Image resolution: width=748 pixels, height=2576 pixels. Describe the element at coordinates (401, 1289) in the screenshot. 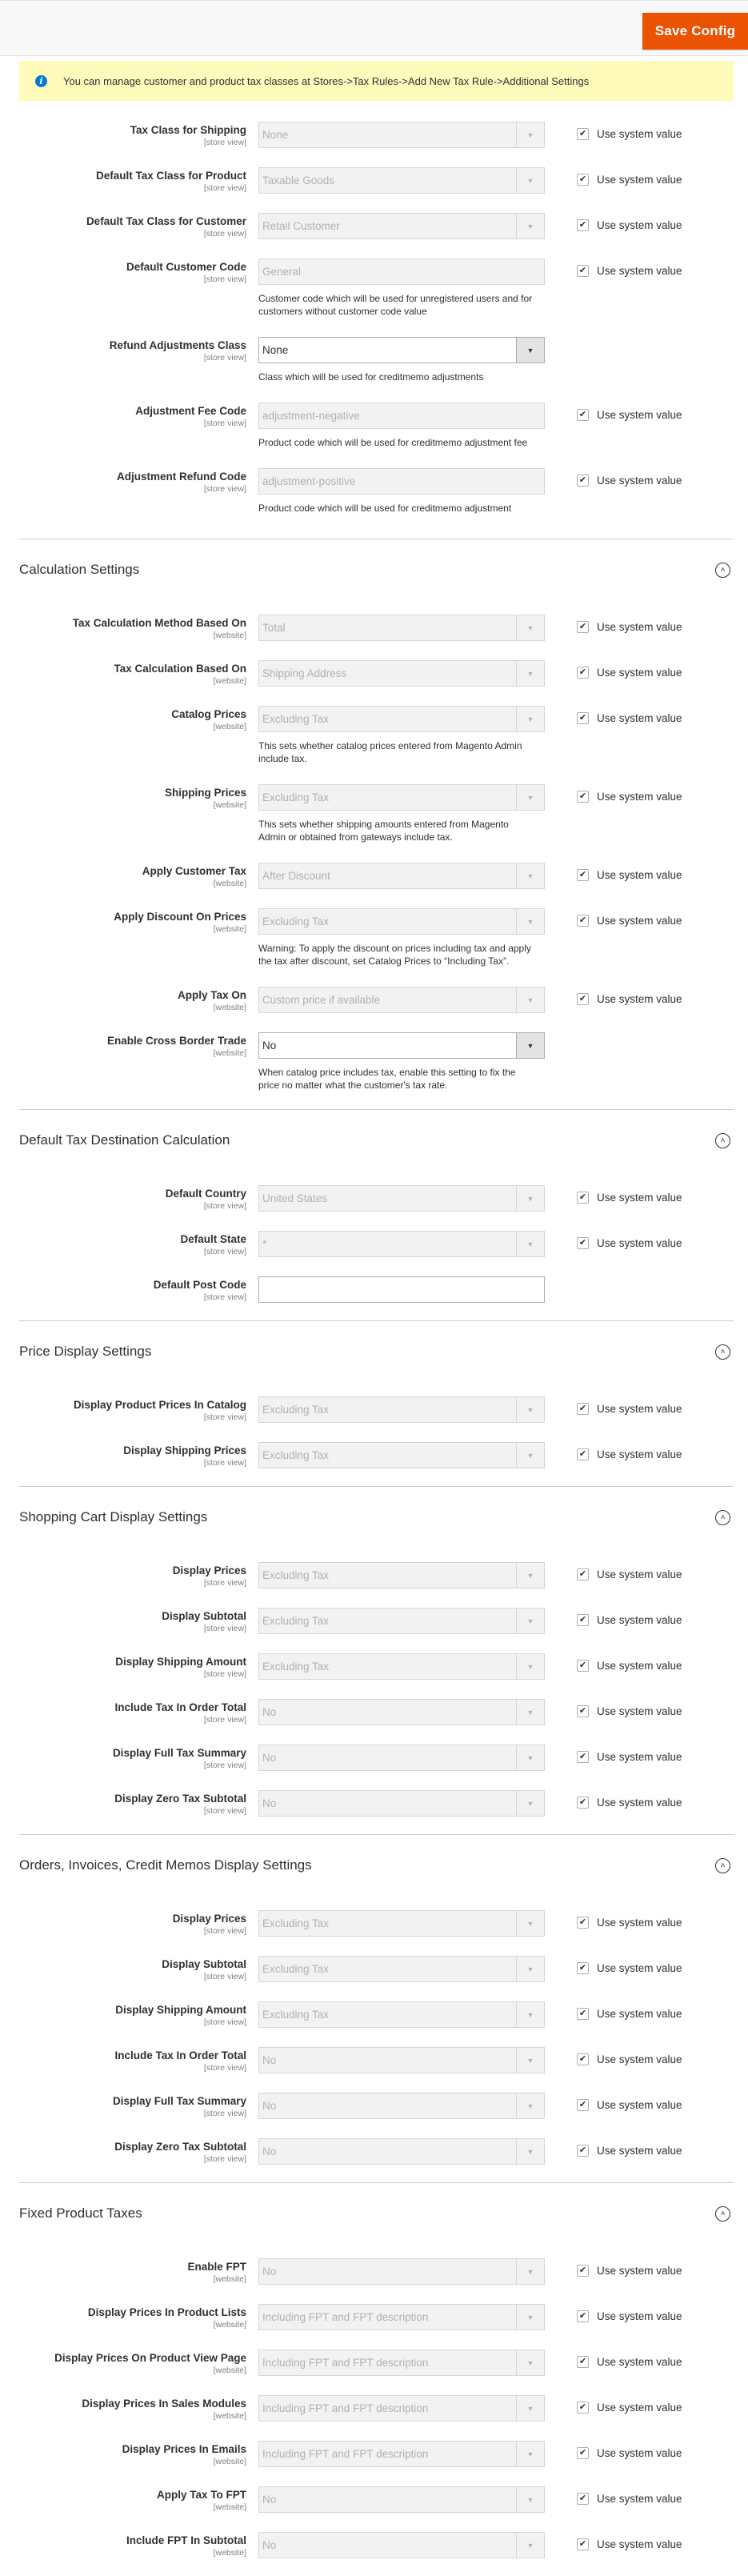

I see `default-post-code-input` at that location.